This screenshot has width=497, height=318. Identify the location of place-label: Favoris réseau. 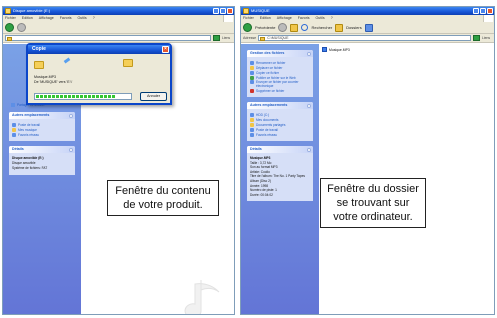
(29, 134).